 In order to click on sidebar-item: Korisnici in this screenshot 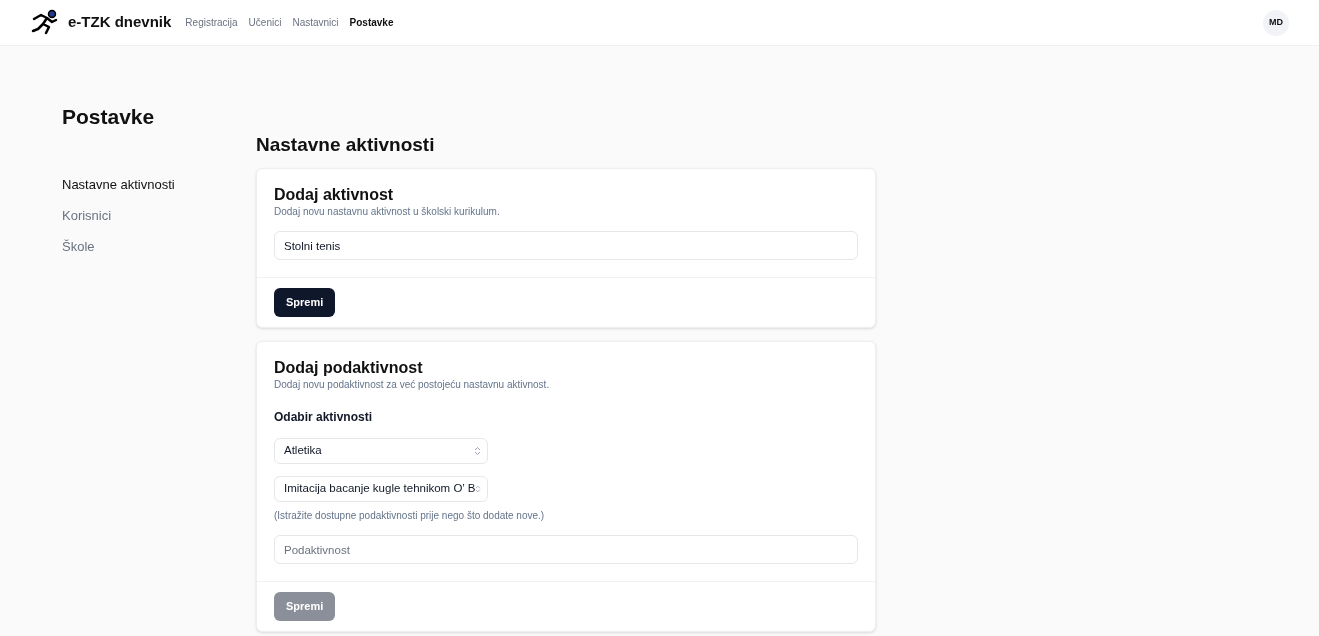, I will do `click(159, 216)`.